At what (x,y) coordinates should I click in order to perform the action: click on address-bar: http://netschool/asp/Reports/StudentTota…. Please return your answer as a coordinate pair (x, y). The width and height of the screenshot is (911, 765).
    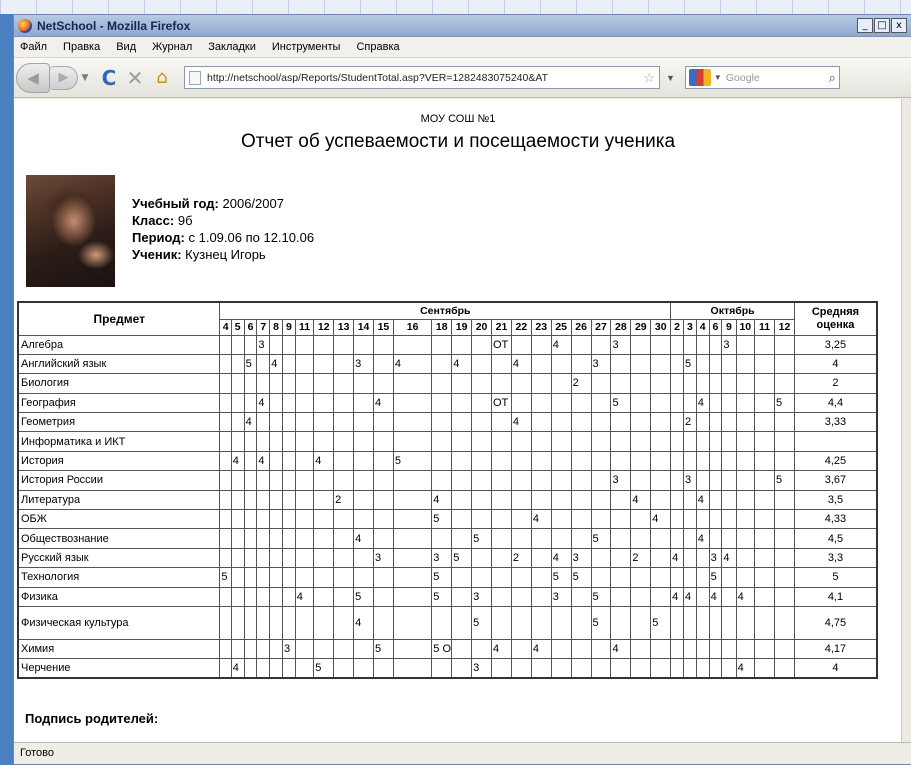
    Looking at the image, I should click on (422, 77).